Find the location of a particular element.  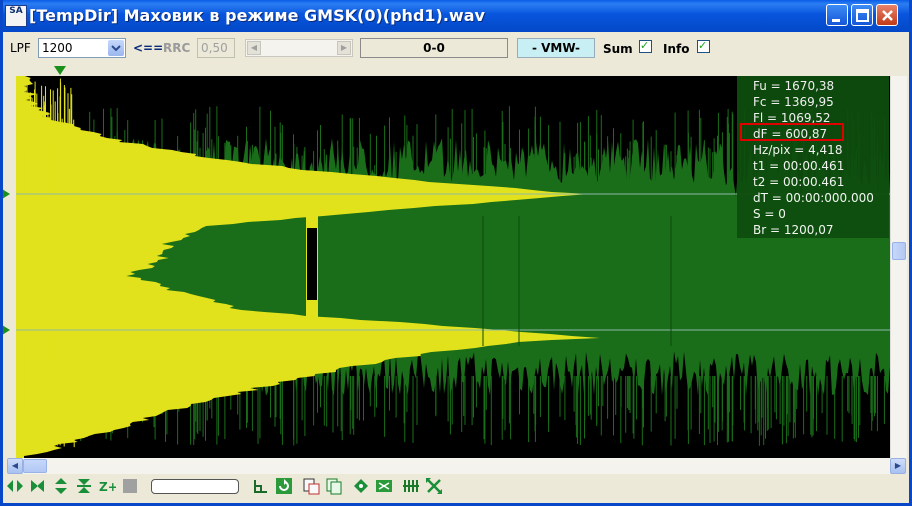

time-input is located at coordinates (195, 486).